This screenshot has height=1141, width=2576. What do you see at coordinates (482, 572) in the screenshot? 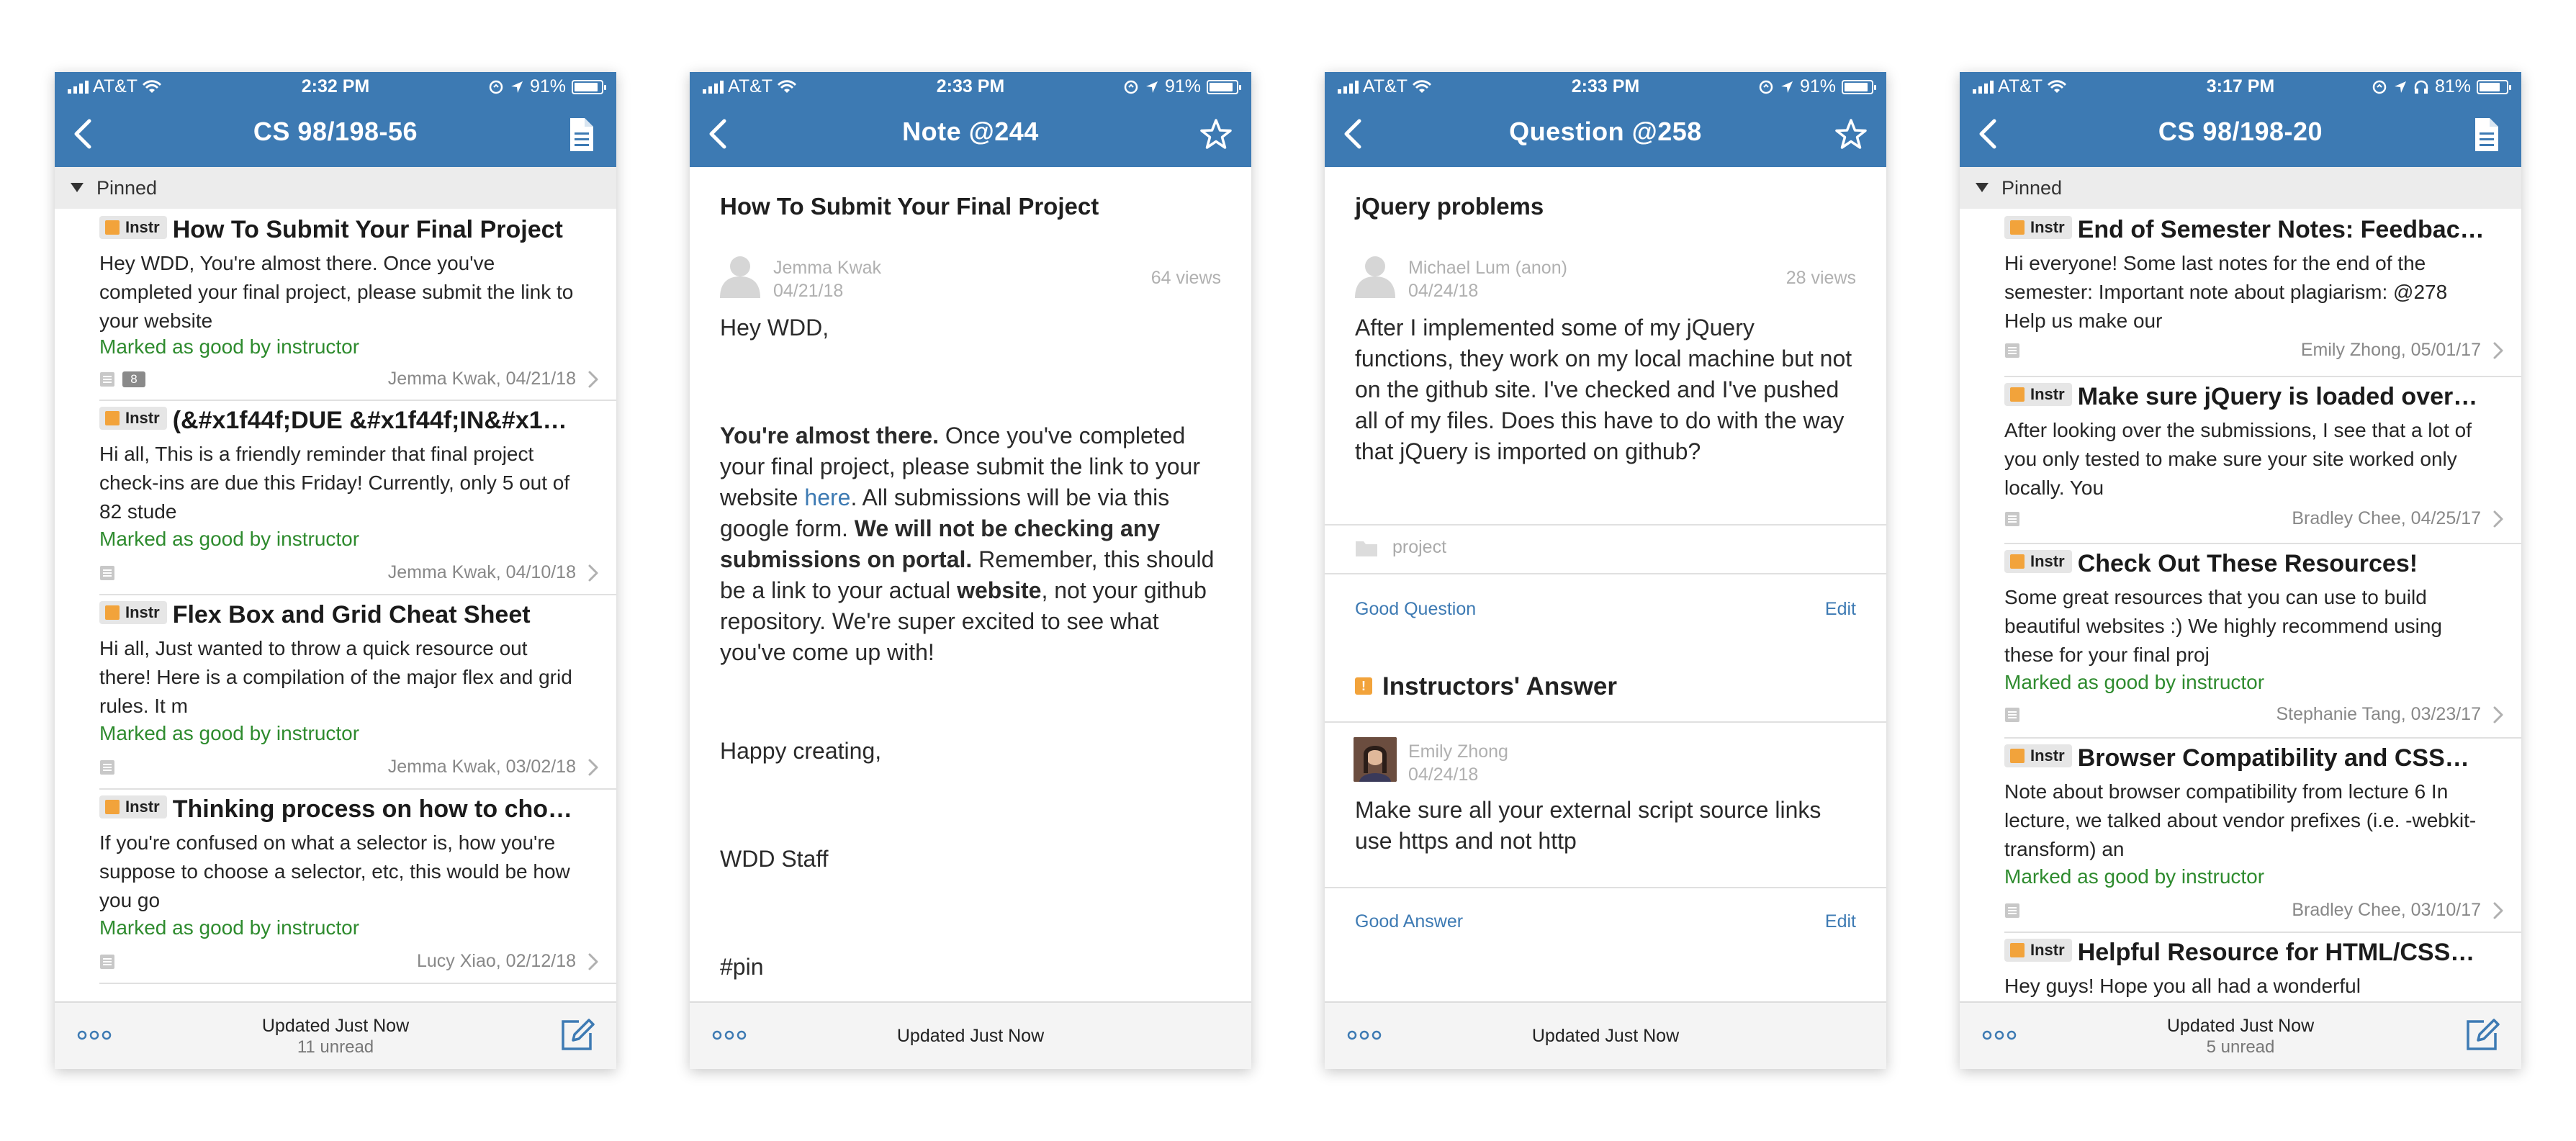
I see `post-author: Jemma Kwak, 04/10/18` at bounding box center [482, 572].